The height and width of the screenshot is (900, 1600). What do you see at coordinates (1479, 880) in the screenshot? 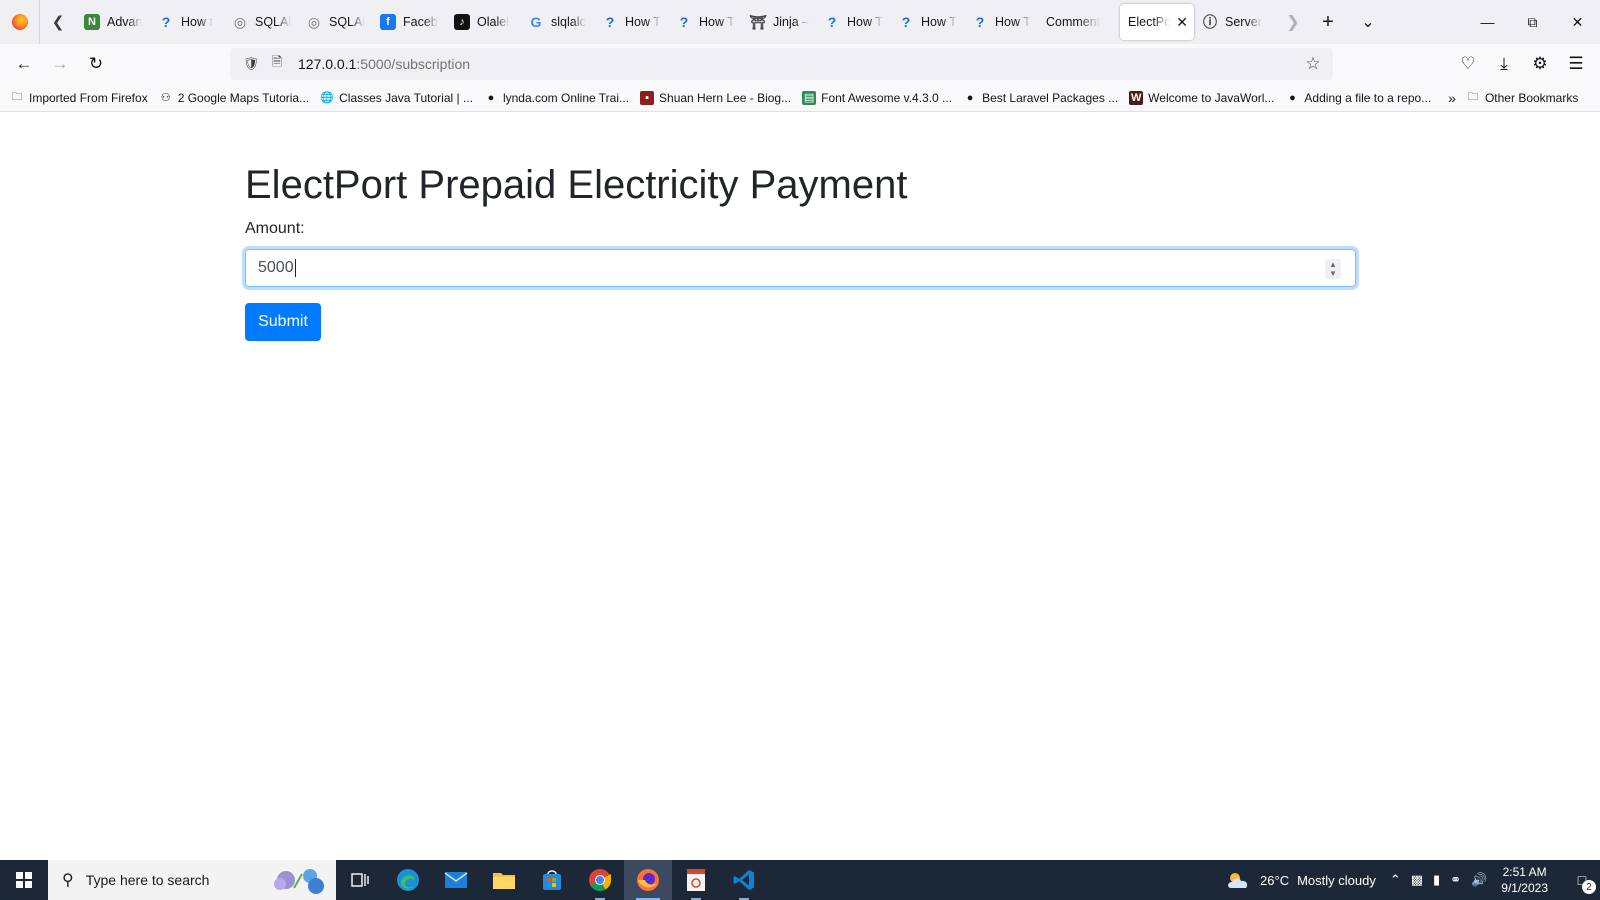
I see `volume-icon: 🔊` at bounding box center [1479, 880].